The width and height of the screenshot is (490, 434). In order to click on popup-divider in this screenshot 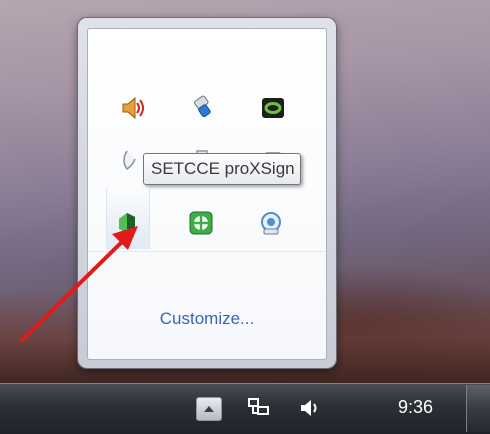, I will do `click(207, 251)`.